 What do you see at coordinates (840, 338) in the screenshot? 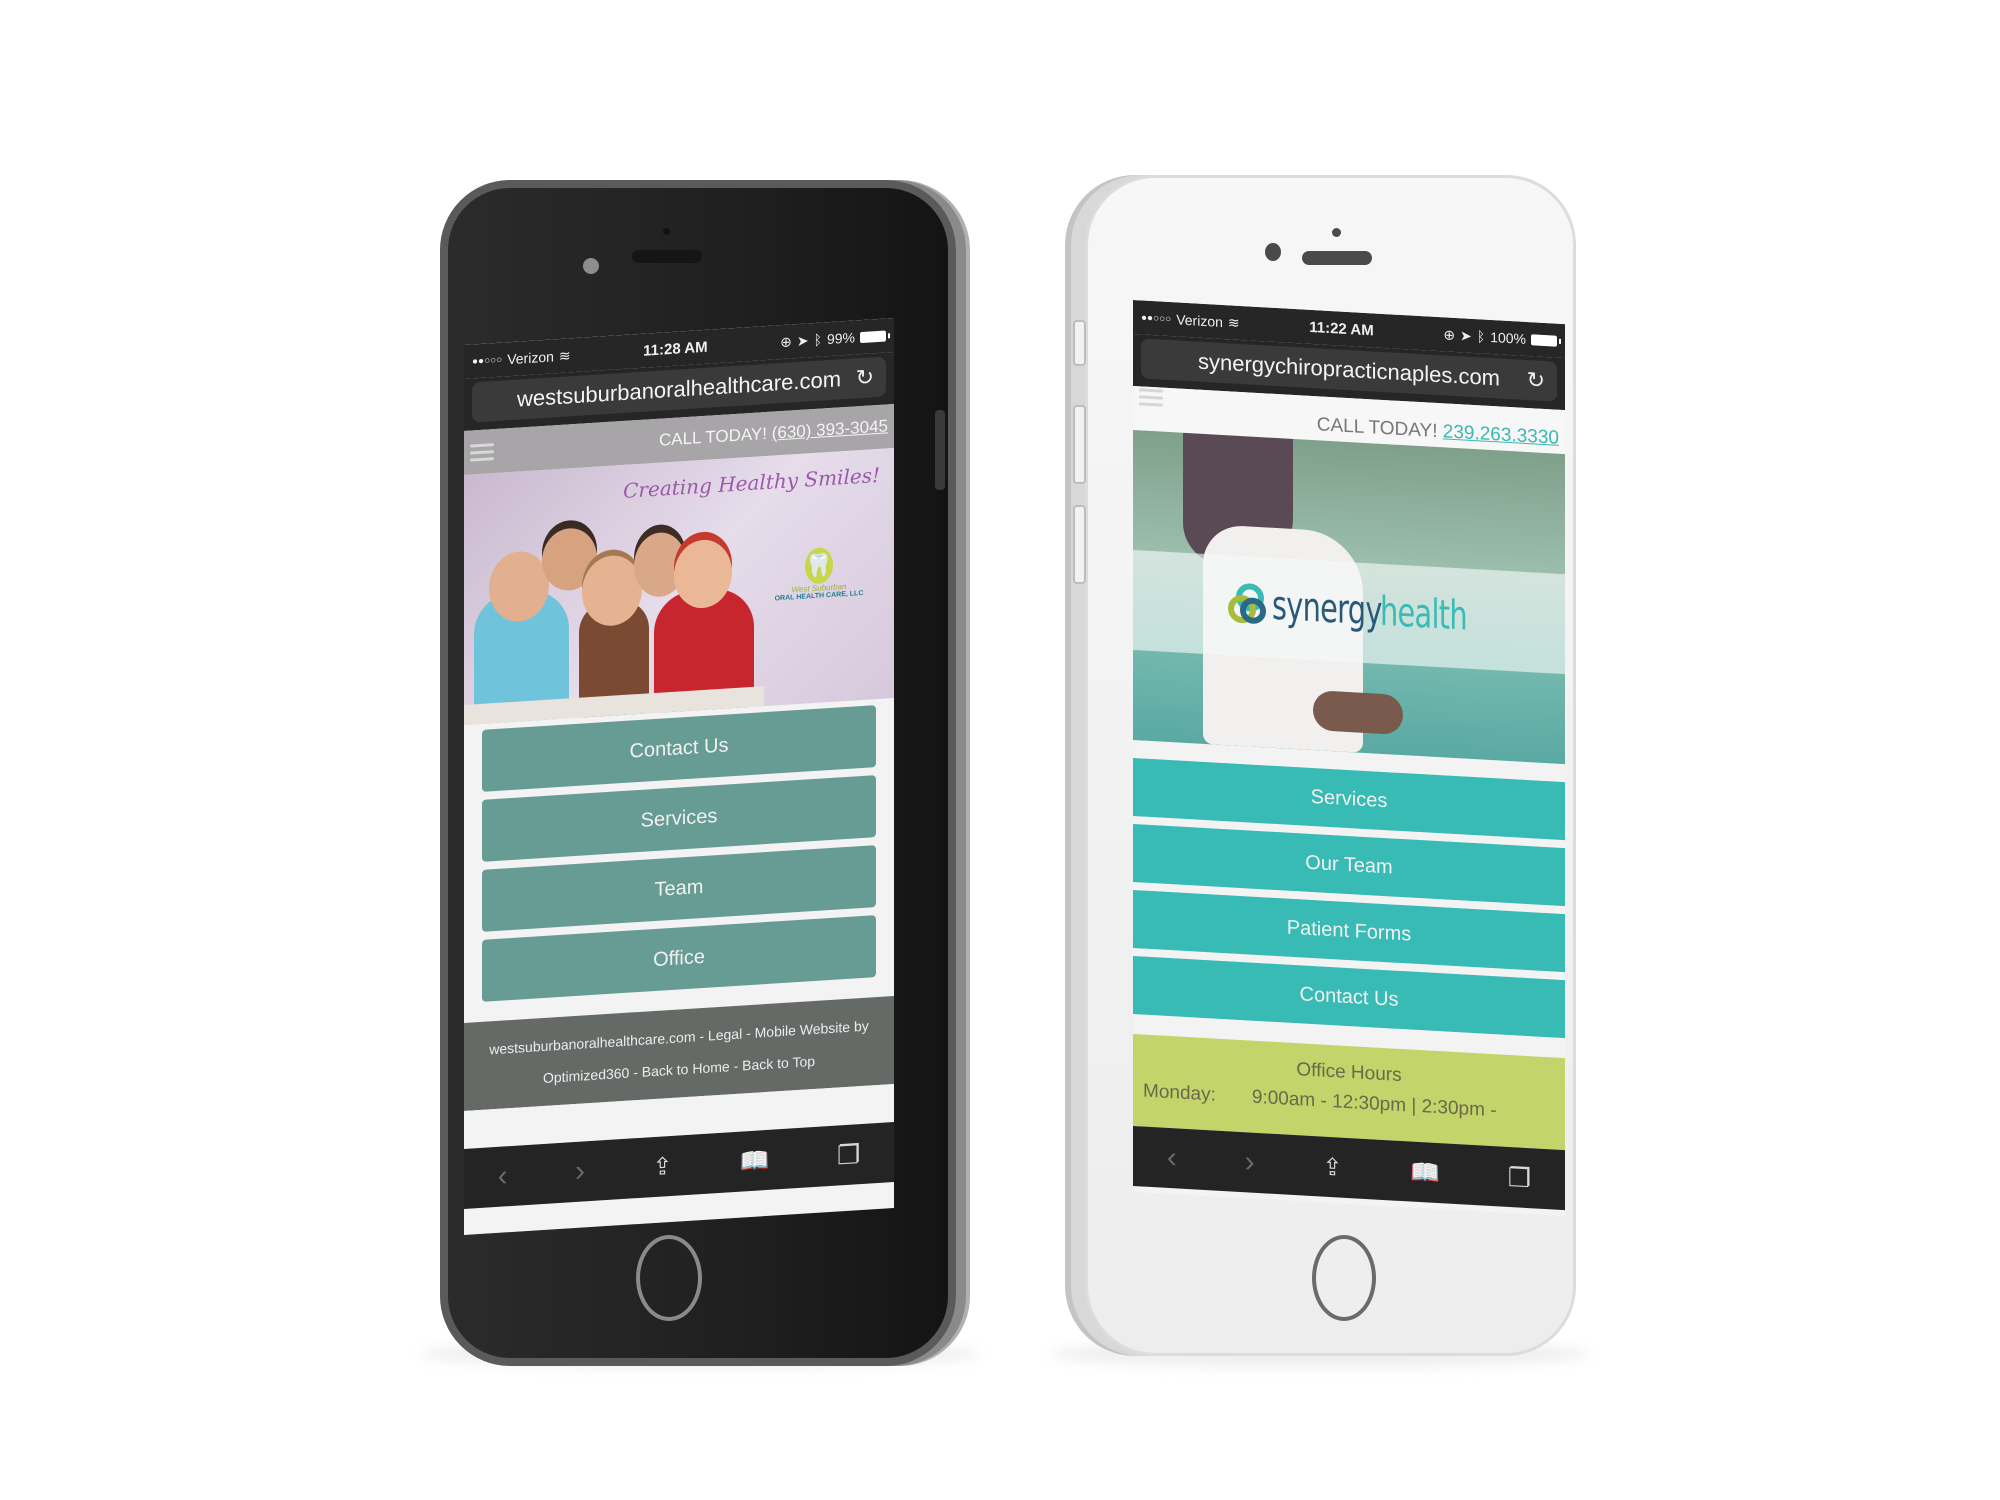
I see `battery-percent: 99%` at bounding box center [840, 338].